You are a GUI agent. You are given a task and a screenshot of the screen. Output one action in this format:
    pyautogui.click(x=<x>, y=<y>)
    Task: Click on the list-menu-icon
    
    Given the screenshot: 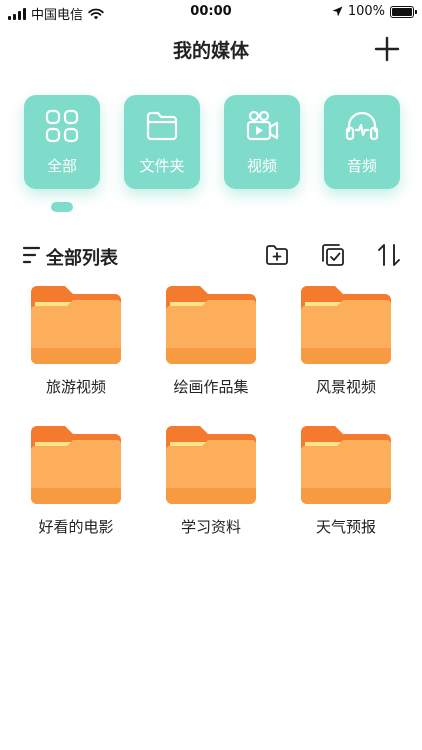 What is the action you would take?
    pyautogui.click(x=31, y=255)
    